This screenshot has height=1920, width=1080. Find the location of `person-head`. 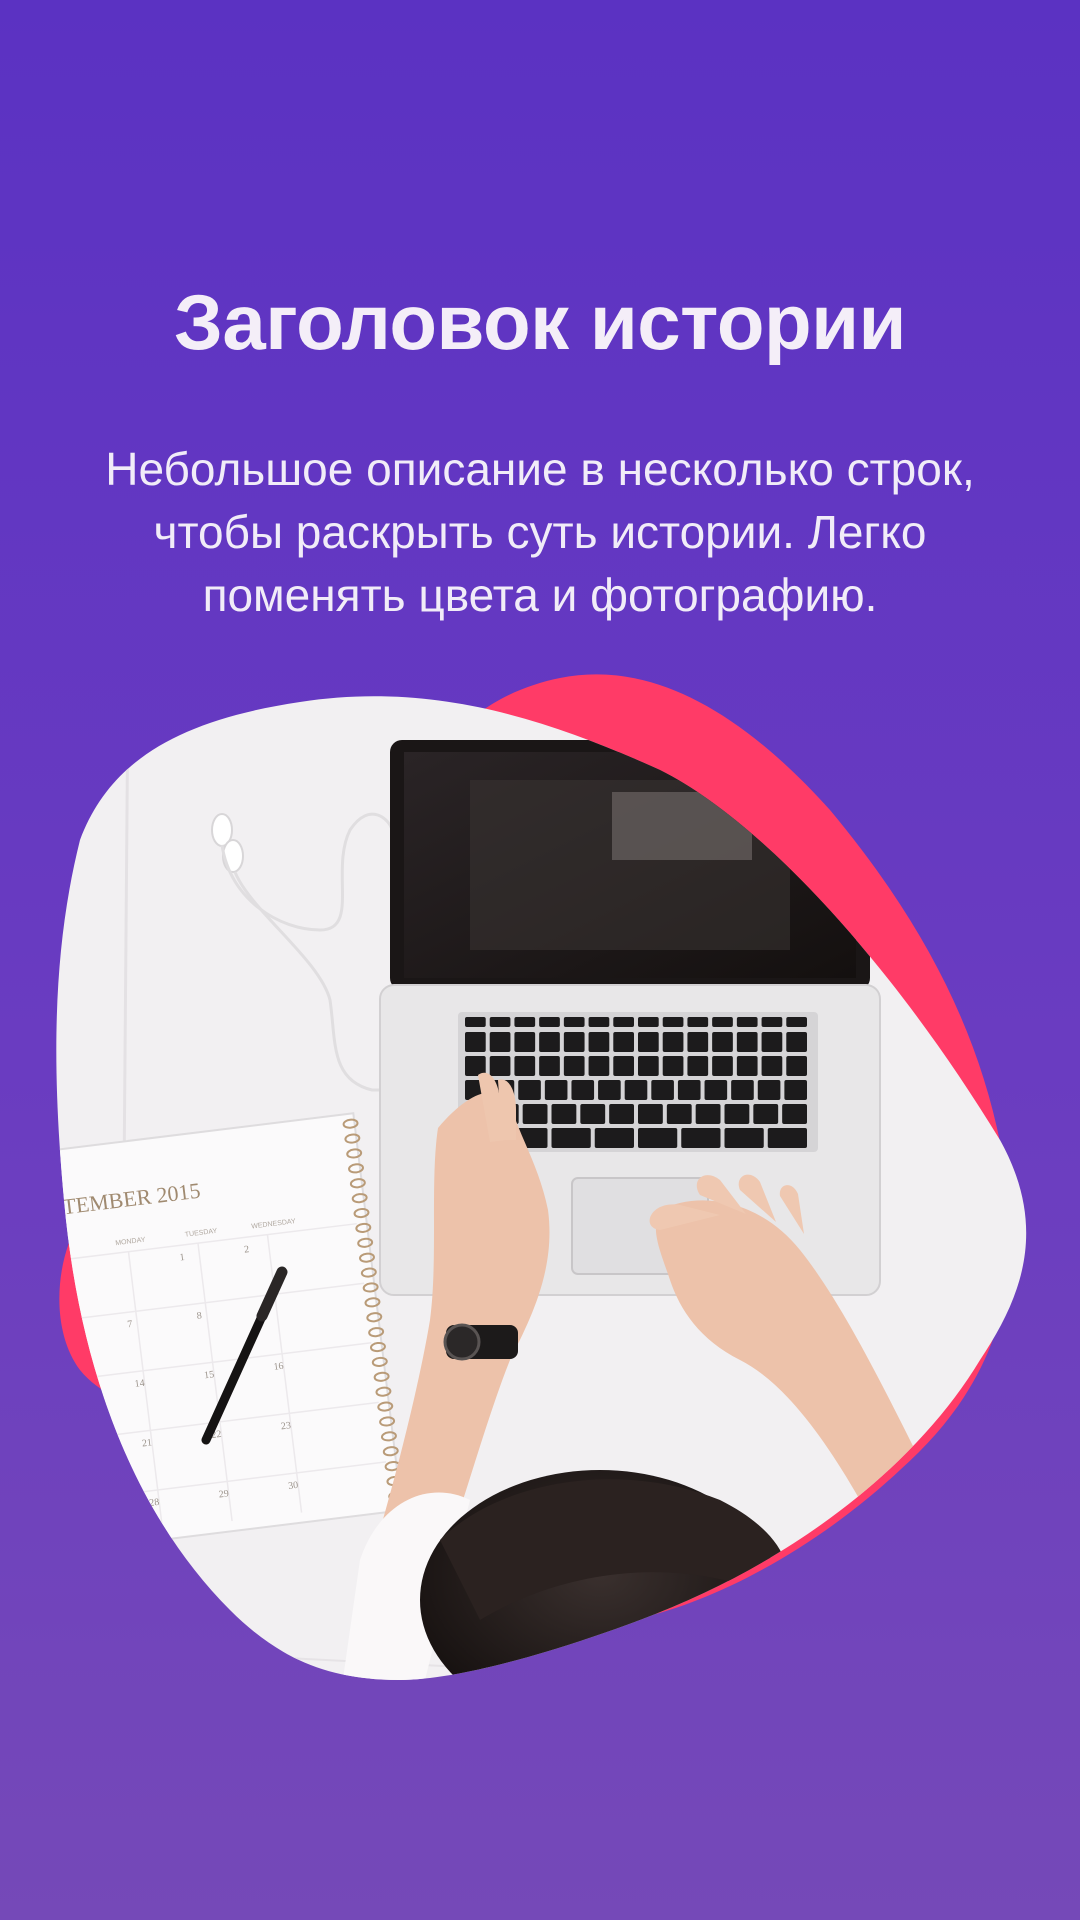

person-head is located at coordinates (564, 1575).